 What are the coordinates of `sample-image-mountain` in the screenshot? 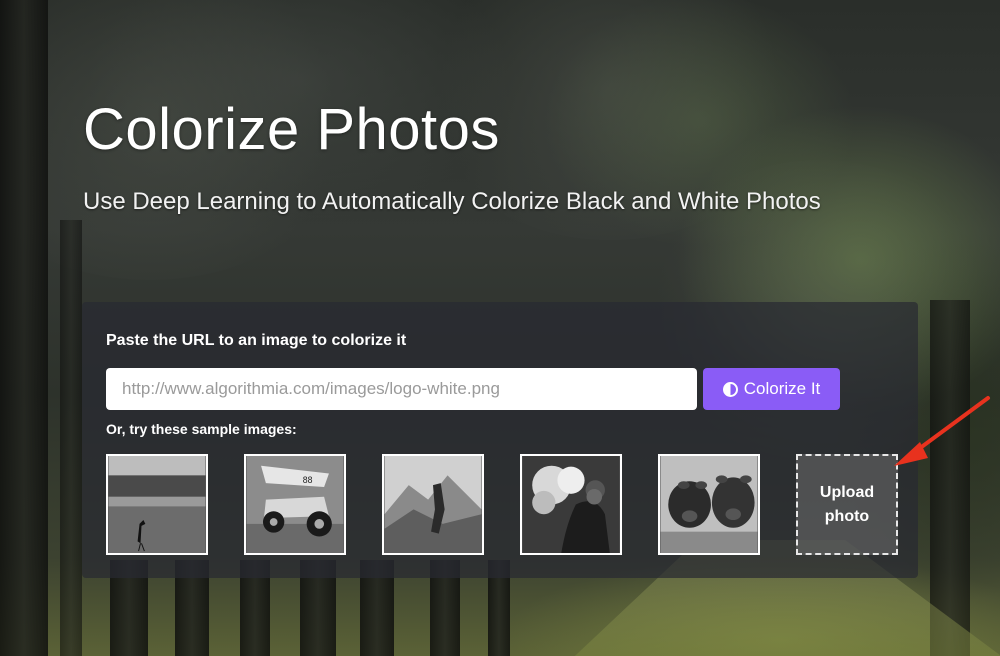 It's located at (433, 504).